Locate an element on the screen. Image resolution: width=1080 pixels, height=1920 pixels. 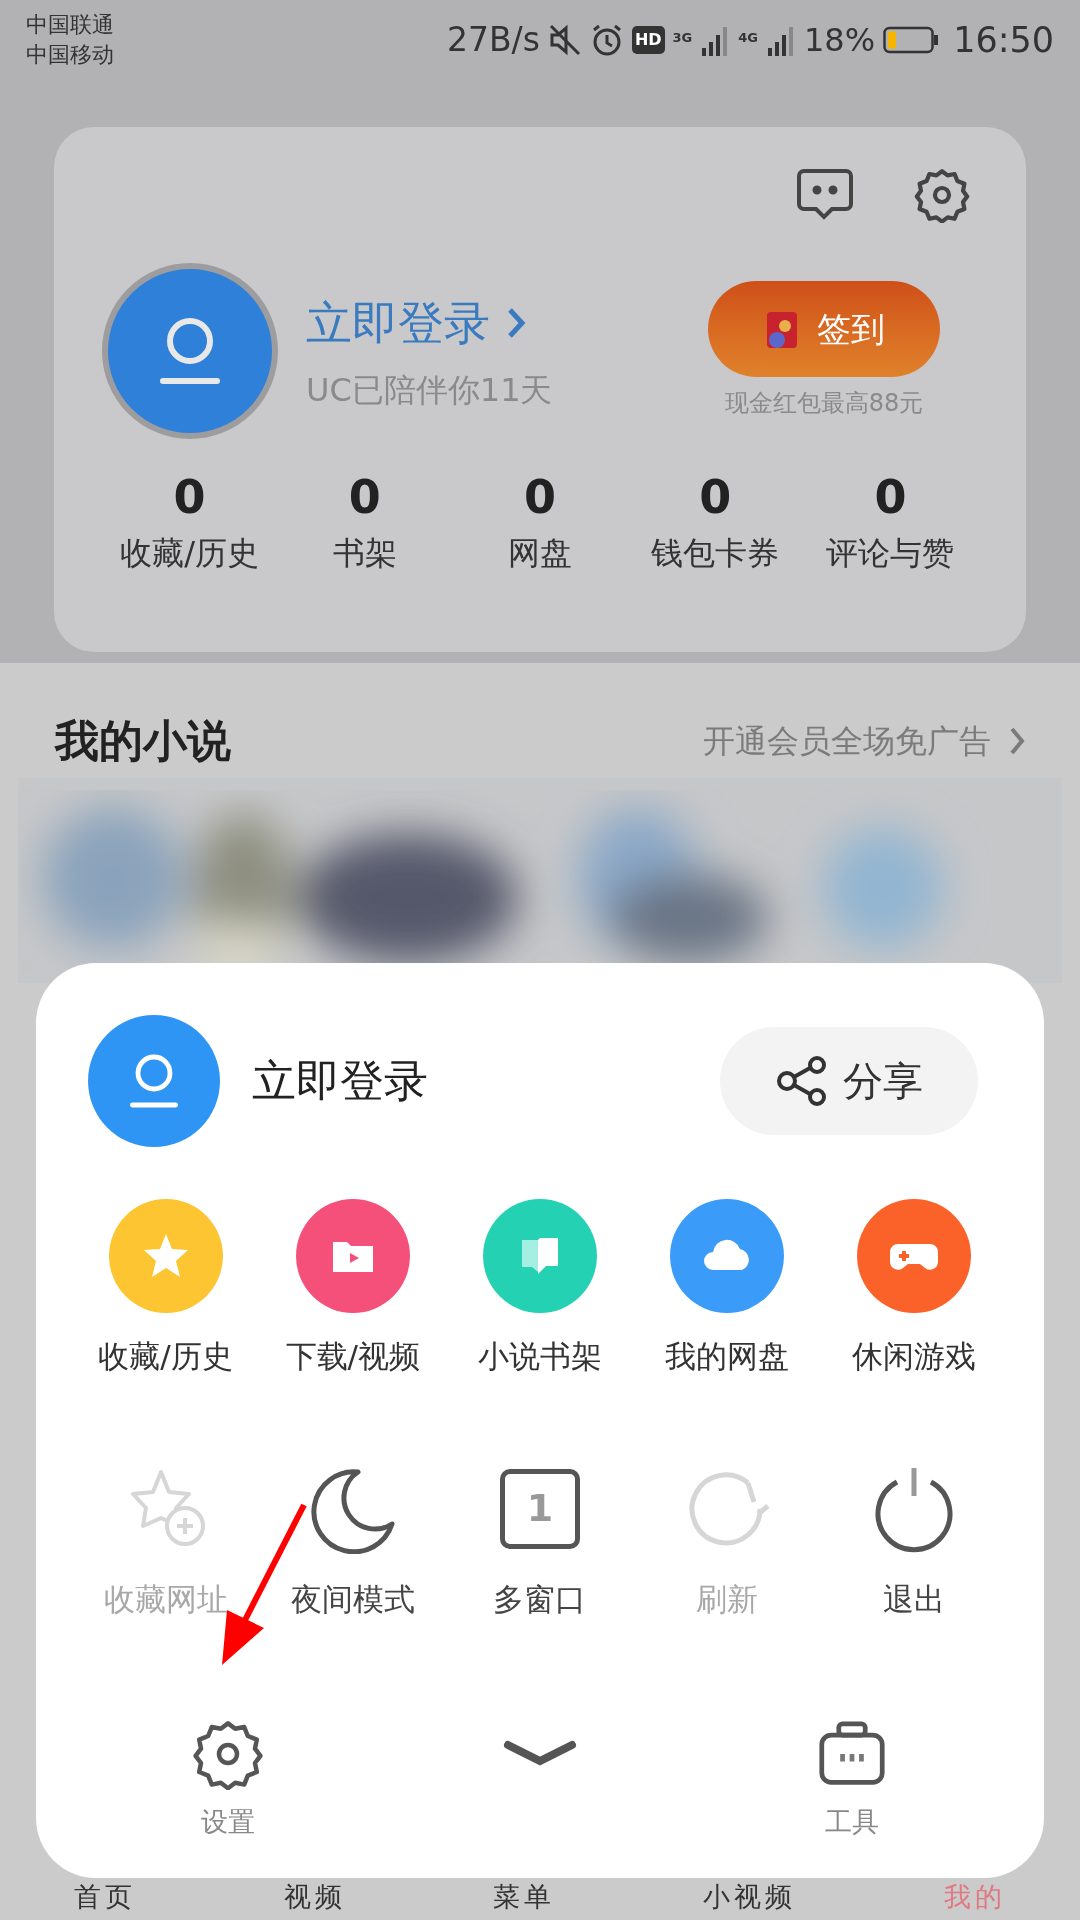
menu-item-label: 工具 is located at coordinates (852, 1822).